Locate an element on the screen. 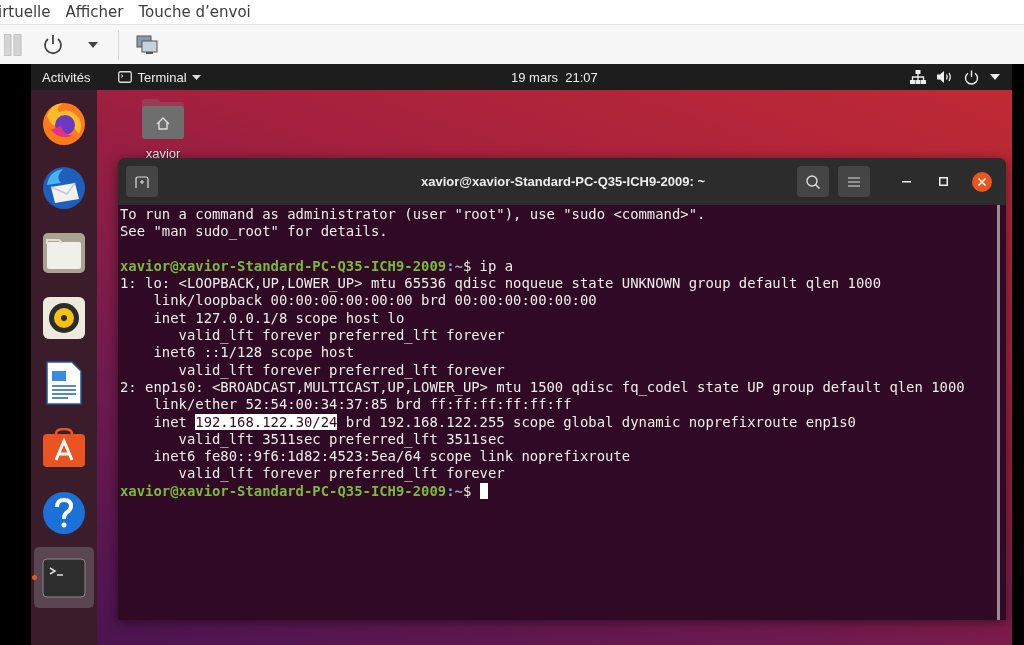 Image resolution: width=1024 pixels, height=645 pixels. shopping-bag-icon is located at coordinates (64, 447).